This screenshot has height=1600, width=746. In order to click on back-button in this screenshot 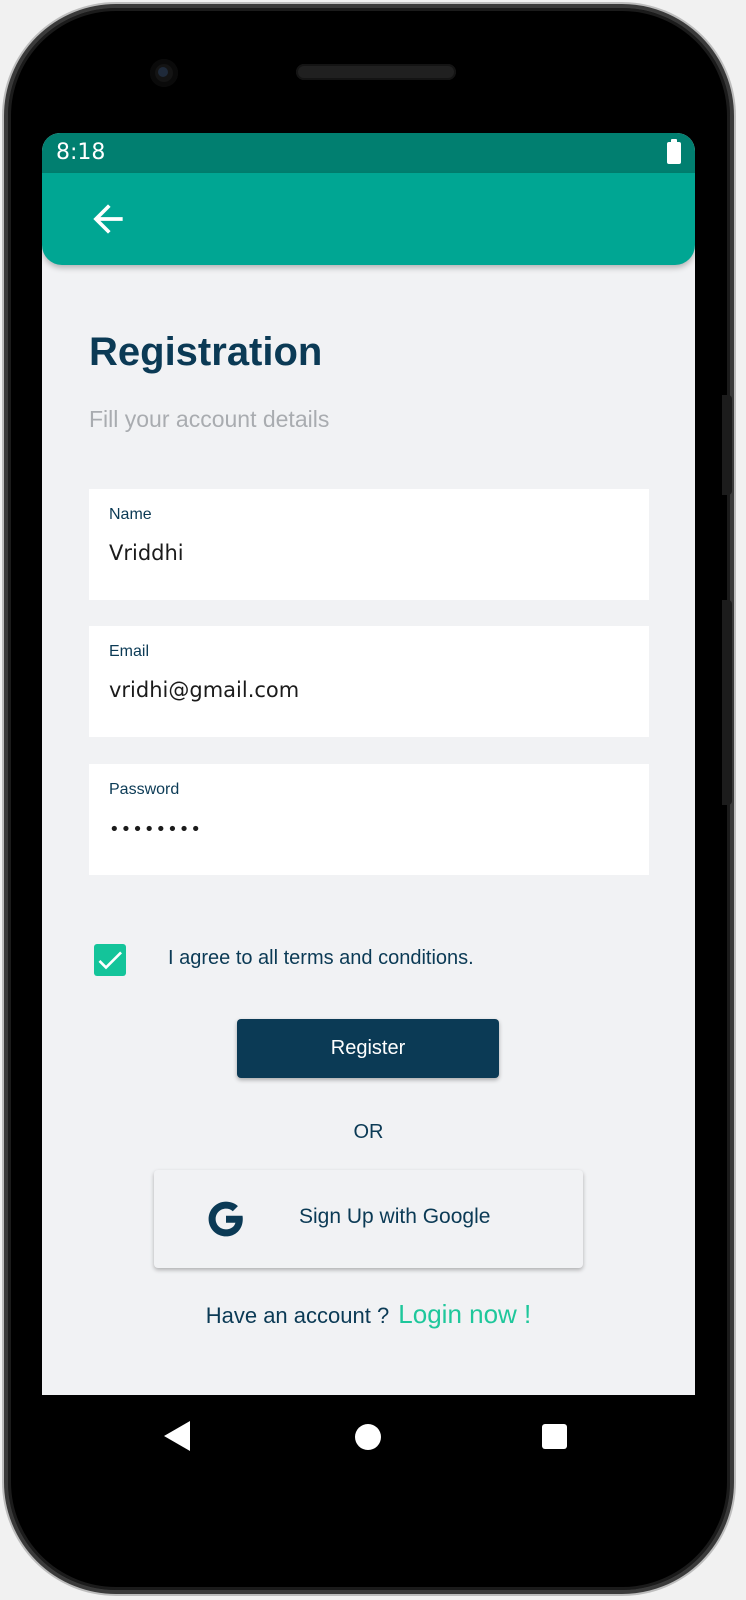, I will do `click(108, 219)`.